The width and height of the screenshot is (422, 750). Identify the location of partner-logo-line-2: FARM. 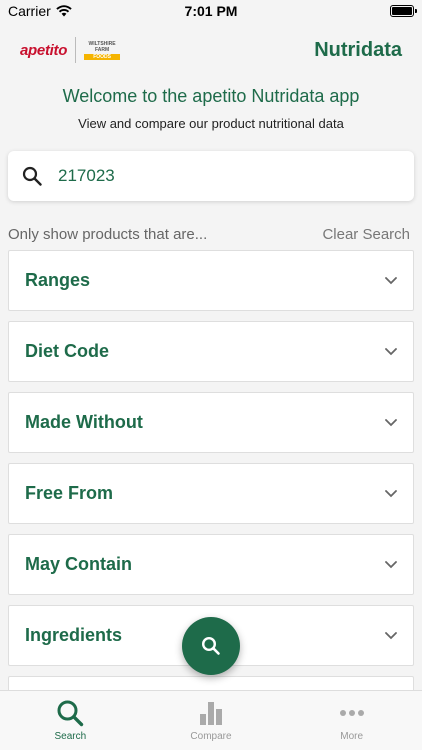
(102, 49).